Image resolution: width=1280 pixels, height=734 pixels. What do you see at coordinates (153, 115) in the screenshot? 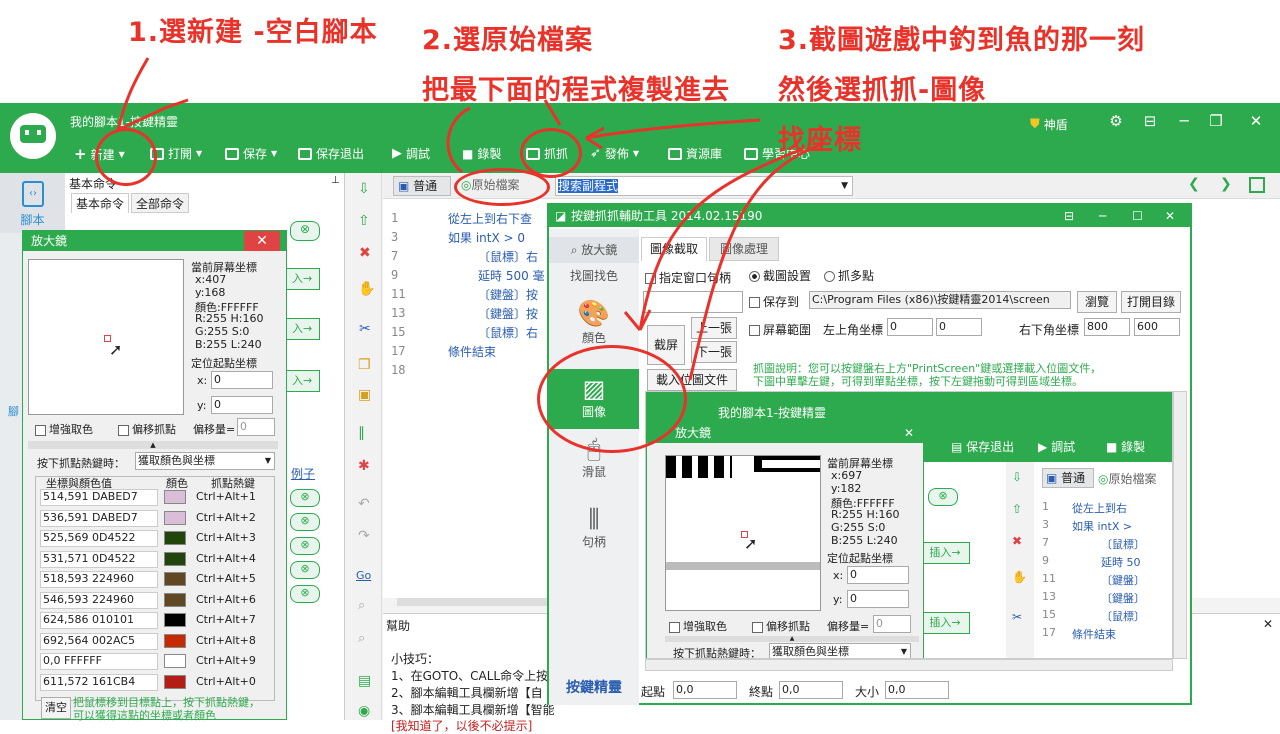
I see `arrow-to-new` at bounding box center [153, 115].